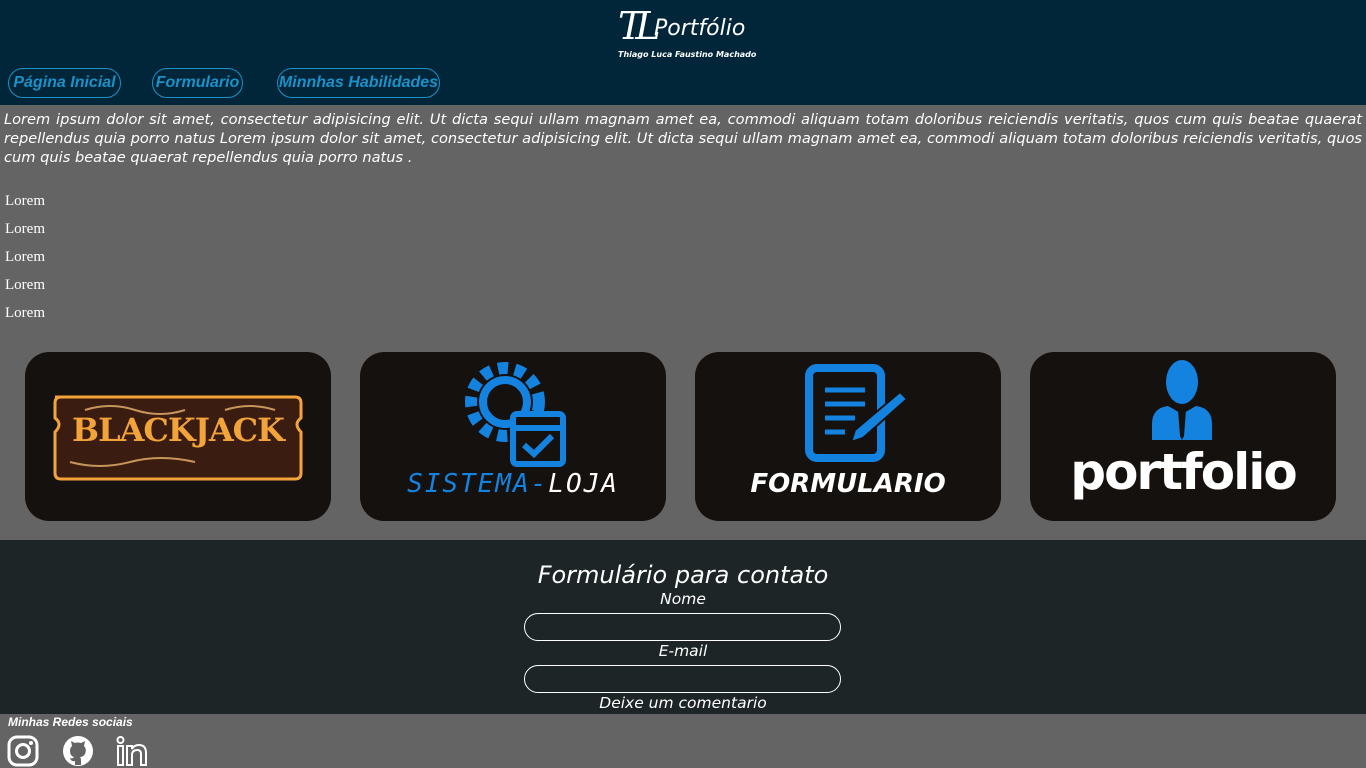 The height and width of the screenshot is (768, 1366). What do you see at coordinates (583, 484) in the screenshot?
I see `title-part-loja: LOJA` at bounding box center [583, 484].